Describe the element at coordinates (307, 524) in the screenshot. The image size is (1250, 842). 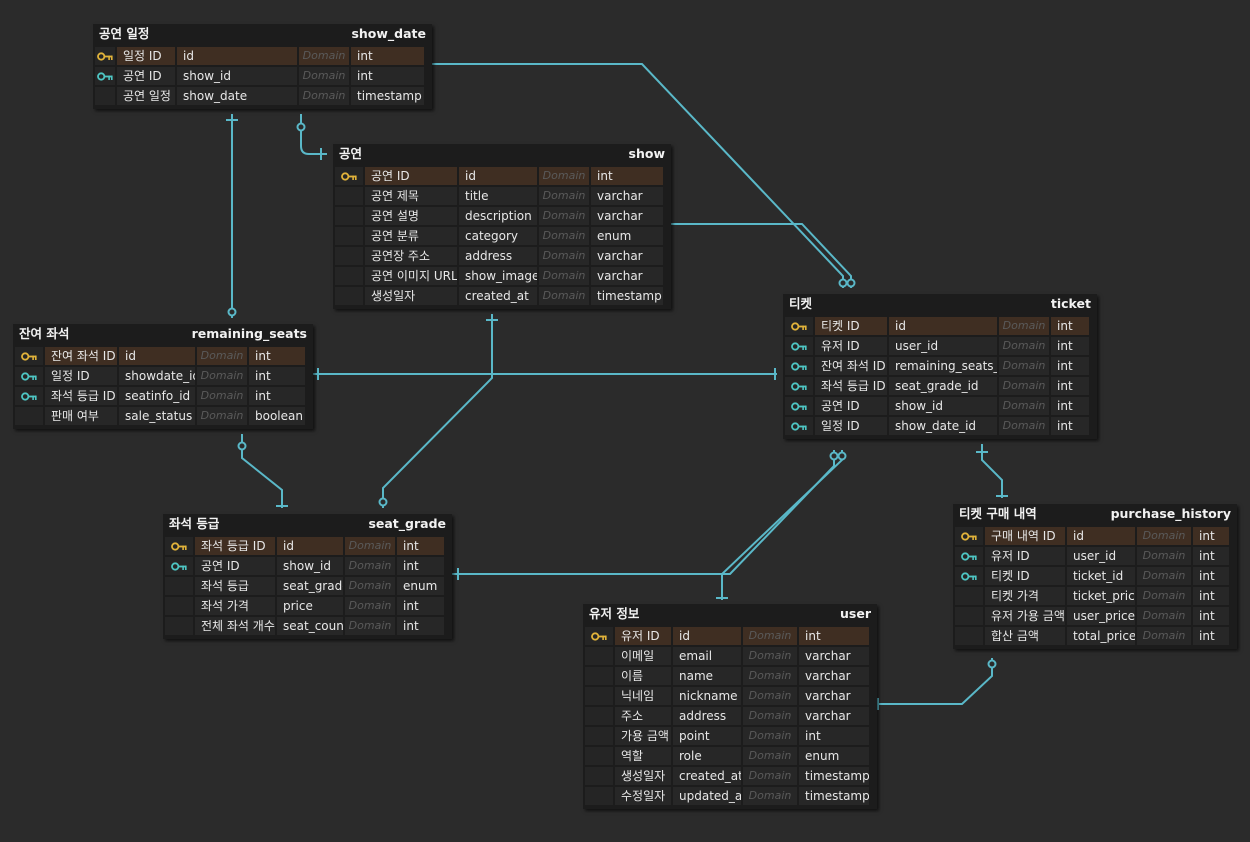
I see `table-header: 좌석 등급 seat_grade` at that location.